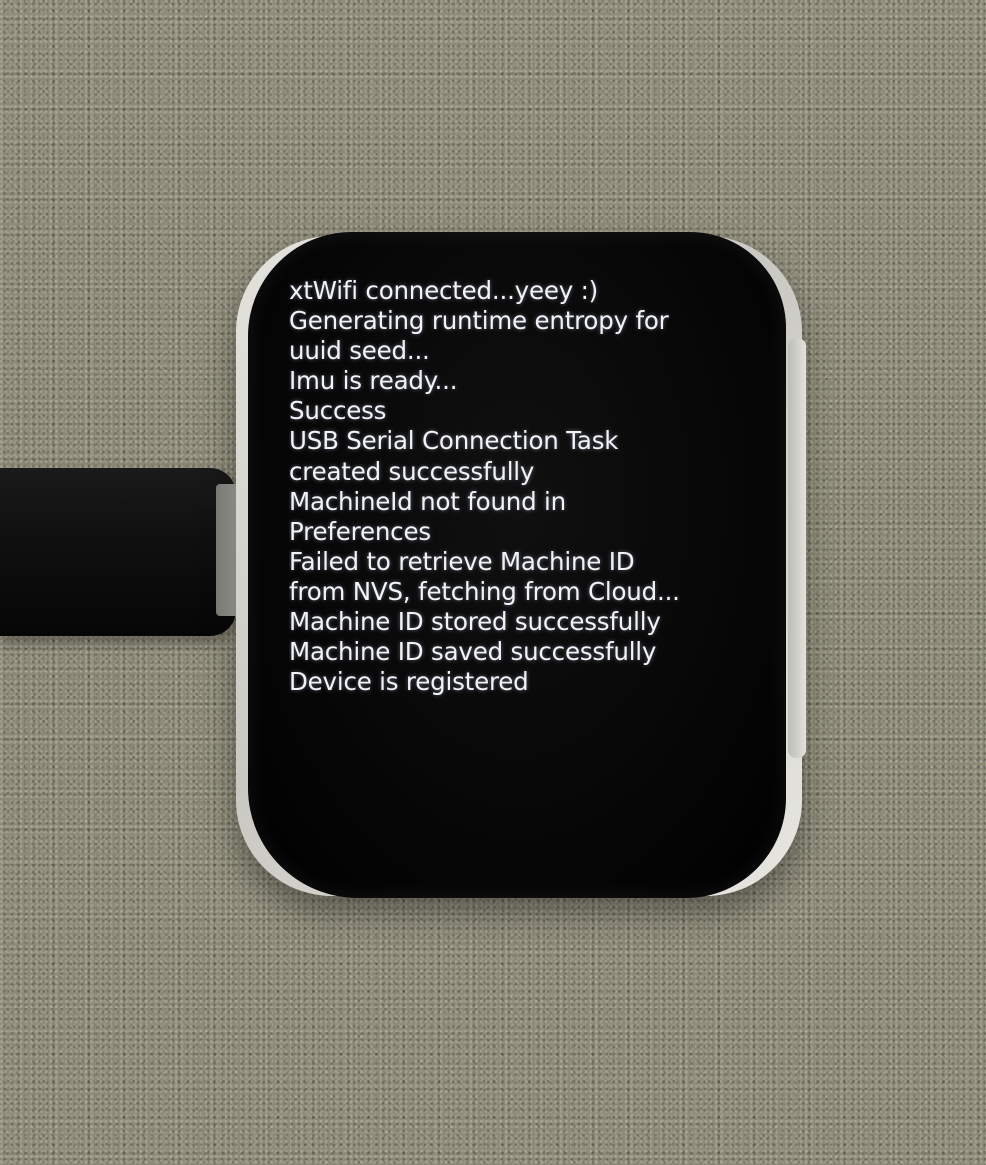 Image resolution: width=986 pixels, height=1165 pixels. What do you see at coordinates (360, 531) in the screenshot?
I see `log-line-preferences: Preferences` at bounding box center [360, 531].